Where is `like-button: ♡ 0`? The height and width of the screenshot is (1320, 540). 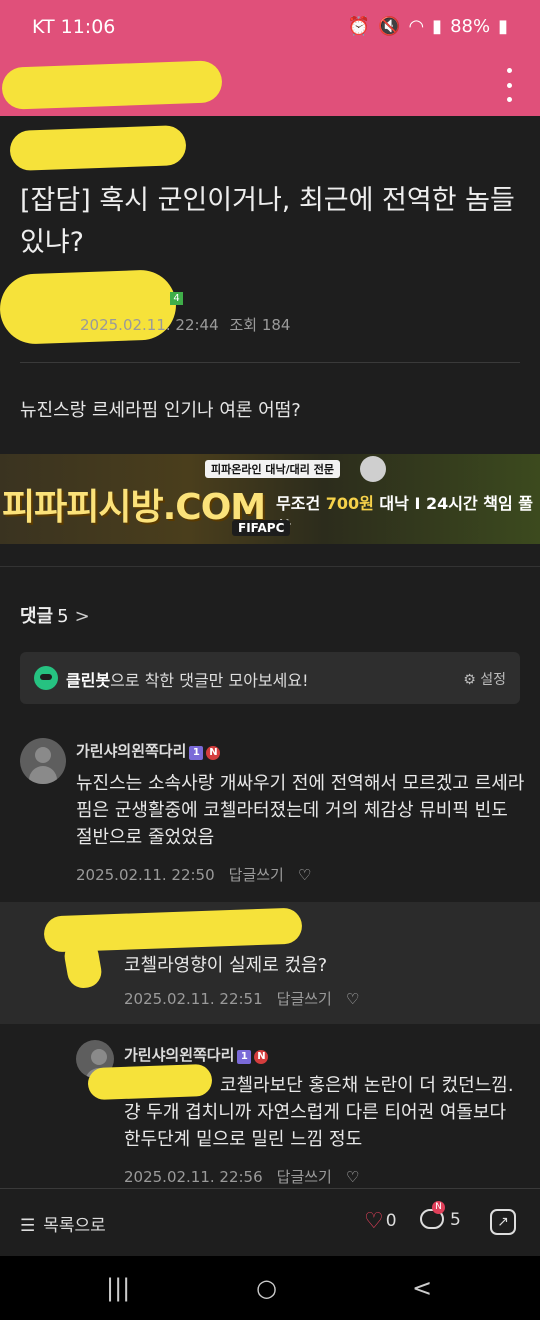 like-button: ♡ 0 is located at coordinates (380, 1221).